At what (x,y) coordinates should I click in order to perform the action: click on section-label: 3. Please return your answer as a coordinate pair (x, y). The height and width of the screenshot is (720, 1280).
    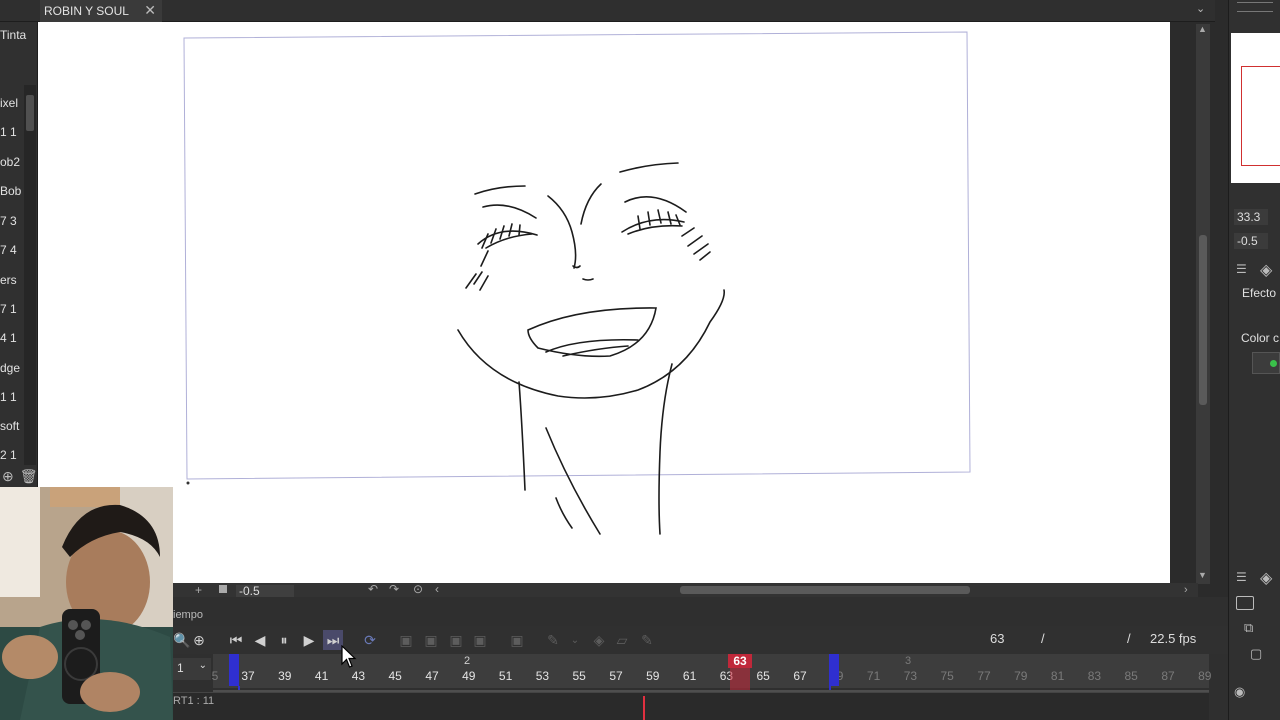
    Looking at the image, I should click on (908, 661).